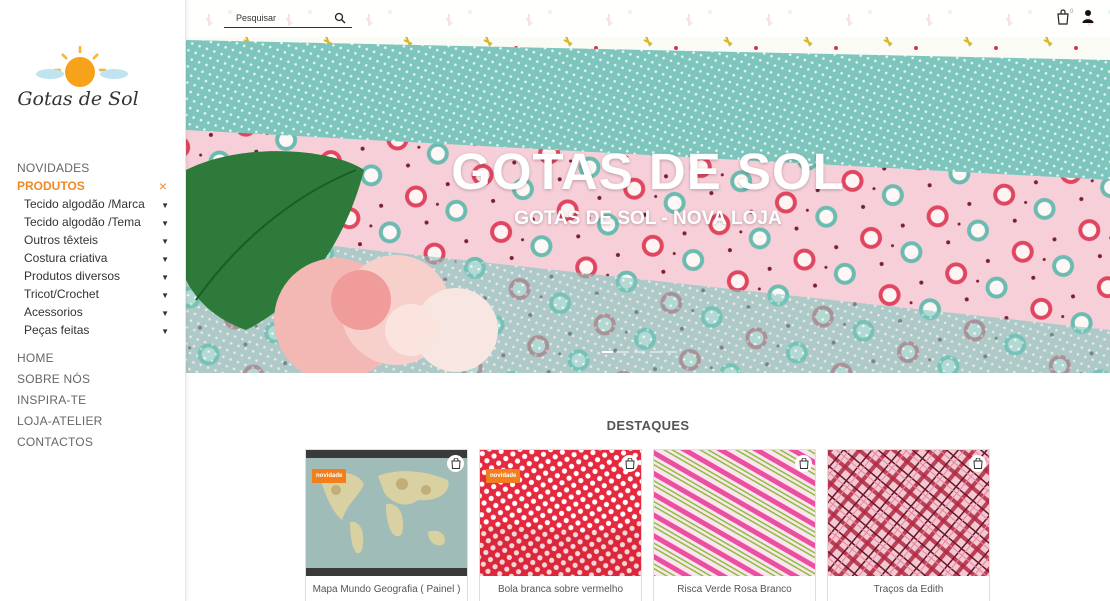  I want to click on featured-title: DESTAQUES, so click(648, 425).